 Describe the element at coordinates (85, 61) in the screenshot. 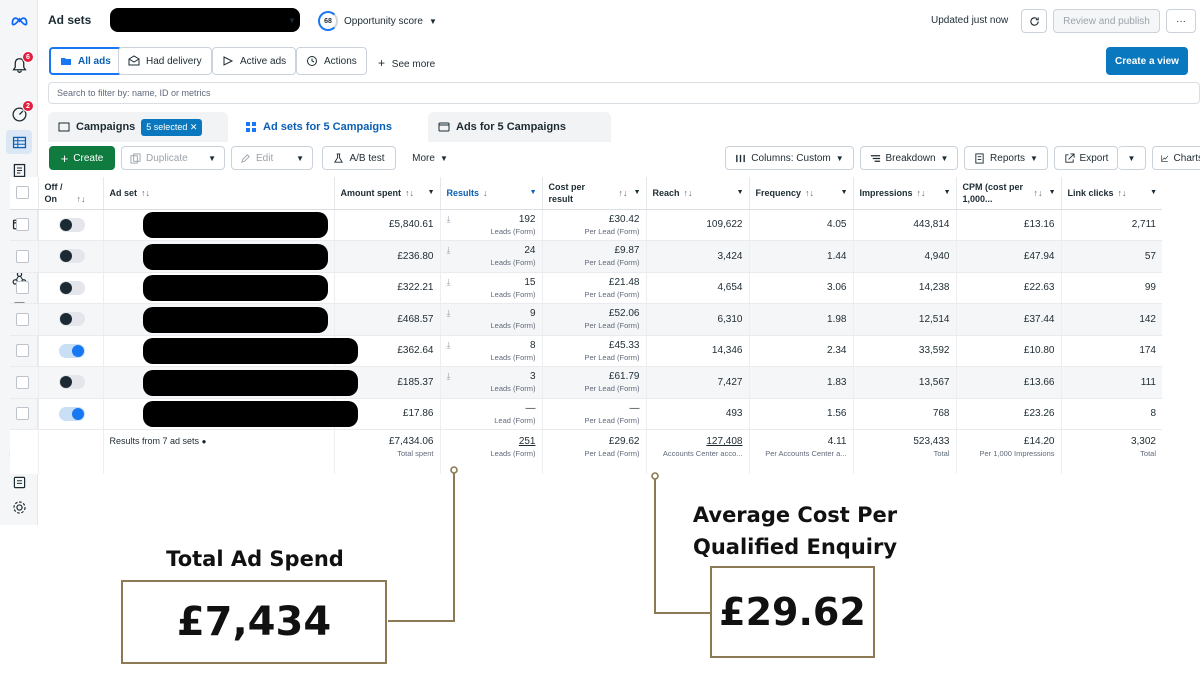

I see `all-ads-chip: All ads` at that location.